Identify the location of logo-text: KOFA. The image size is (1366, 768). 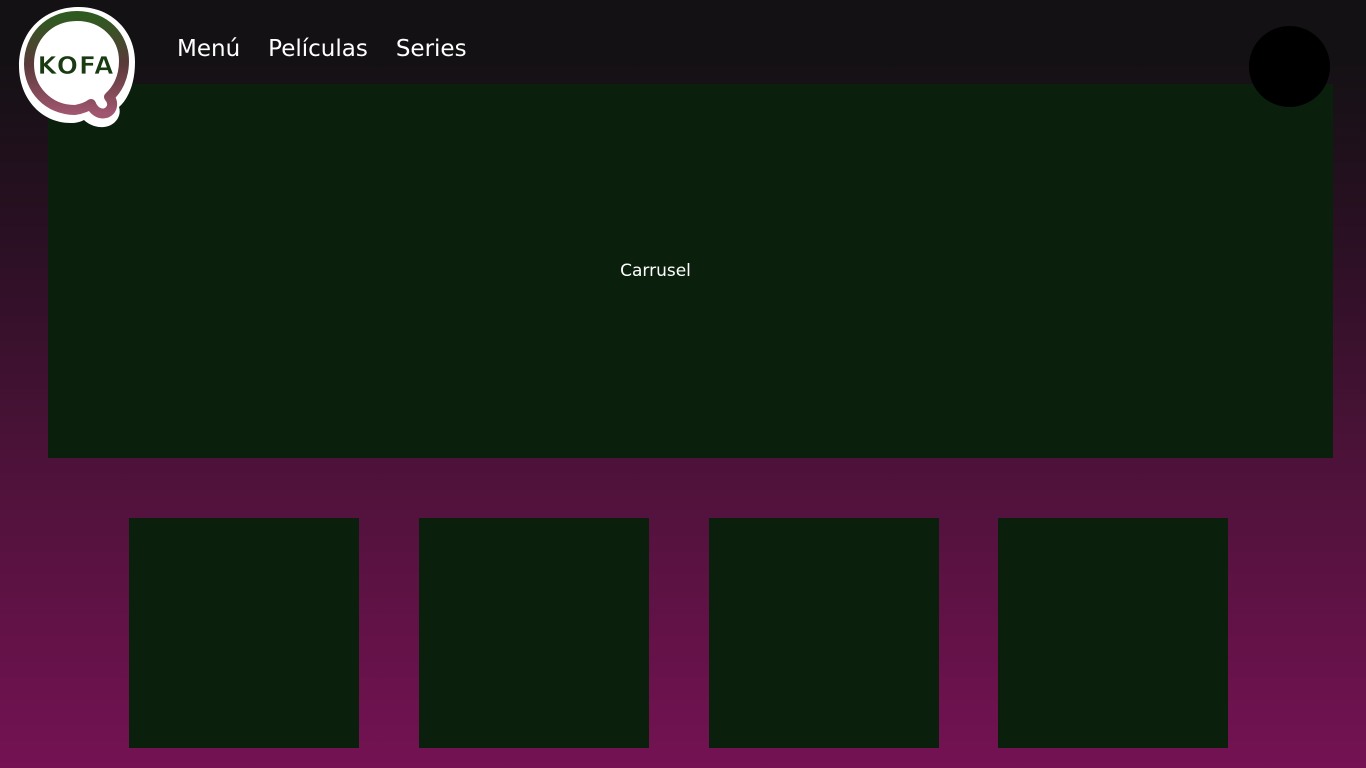
(75, 65).